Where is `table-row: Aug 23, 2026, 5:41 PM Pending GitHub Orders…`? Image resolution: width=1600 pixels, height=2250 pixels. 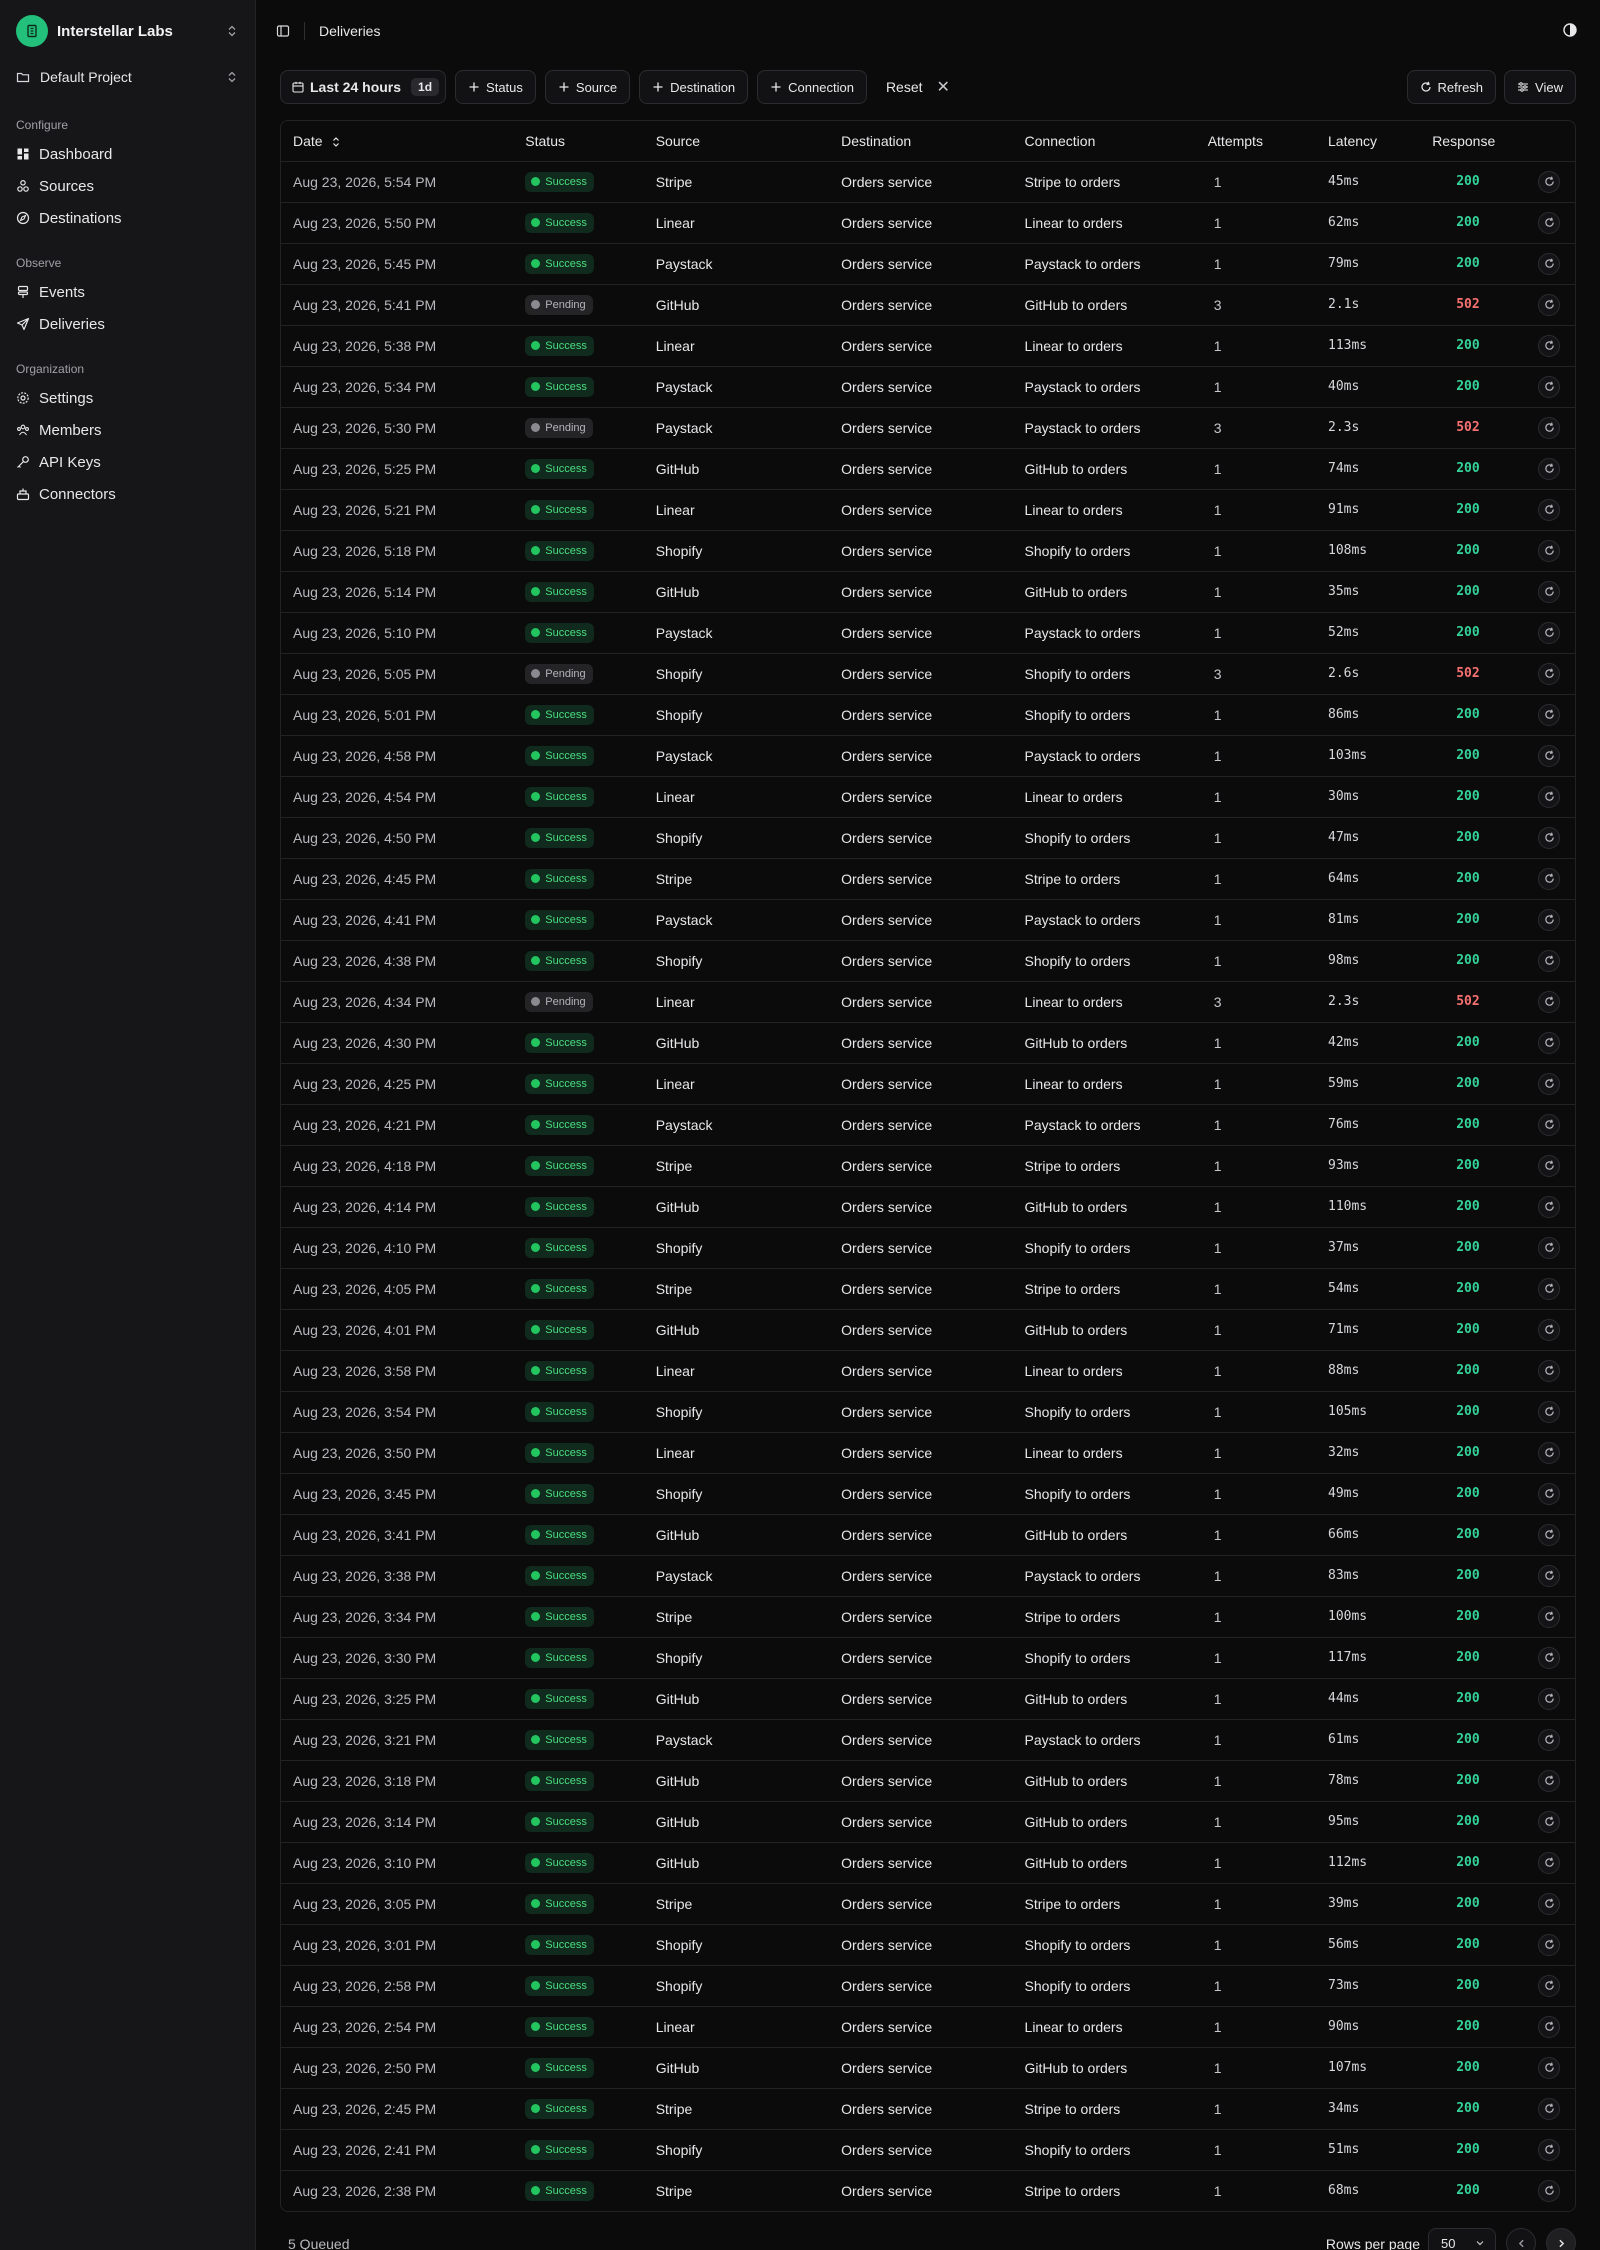
table-row: Aug 23, 2026, 5:41 PM Pending GitHub Orders… is located at coordinates (928, 305).